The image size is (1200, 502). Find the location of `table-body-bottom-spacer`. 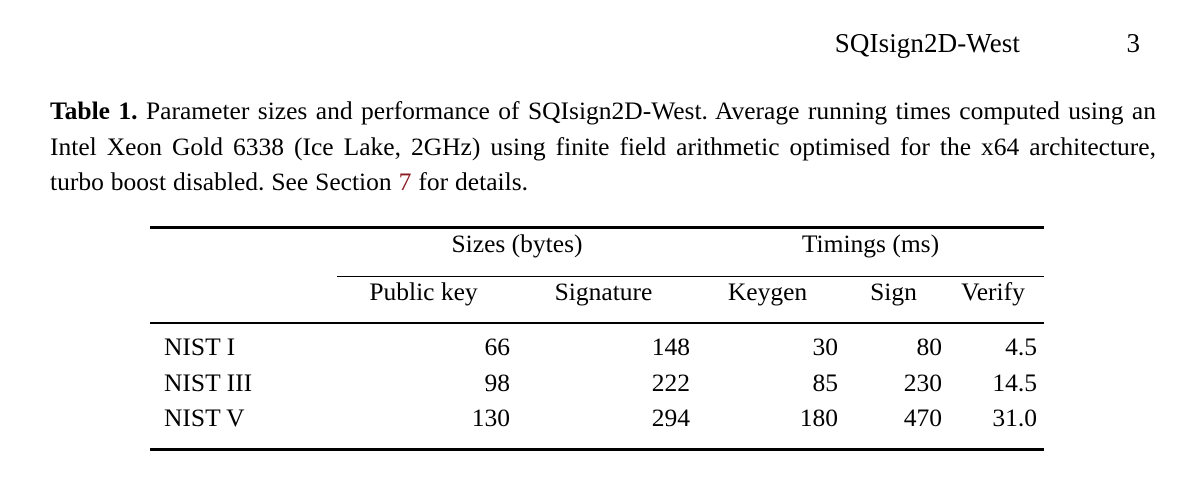

table-body-bottom-spacer is located at coordinates (597, 444).